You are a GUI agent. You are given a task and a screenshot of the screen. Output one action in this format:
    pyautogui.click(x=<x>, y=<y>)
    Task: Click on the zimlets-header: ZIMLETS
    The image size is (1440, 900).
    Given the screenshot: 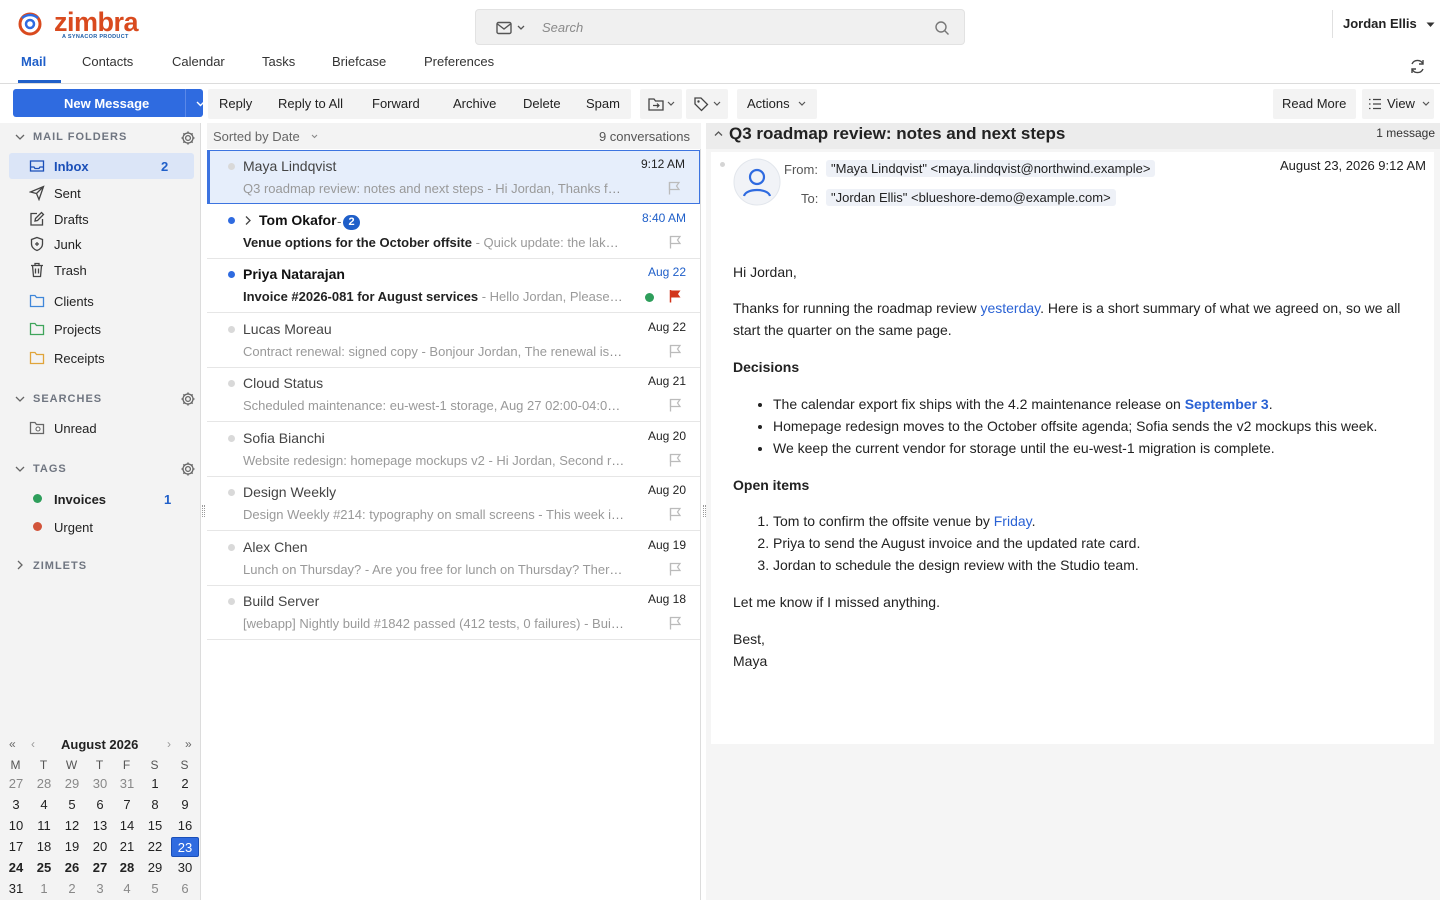 What is the action you would take?
    pyautogui.click(x=60, y=566)
    